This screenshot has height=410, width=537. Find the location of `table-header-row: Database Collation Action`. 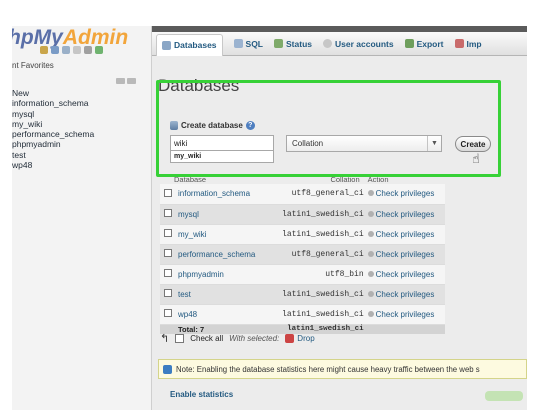

table-header-row: Database Collation Action is located at coordinates (302, 179).